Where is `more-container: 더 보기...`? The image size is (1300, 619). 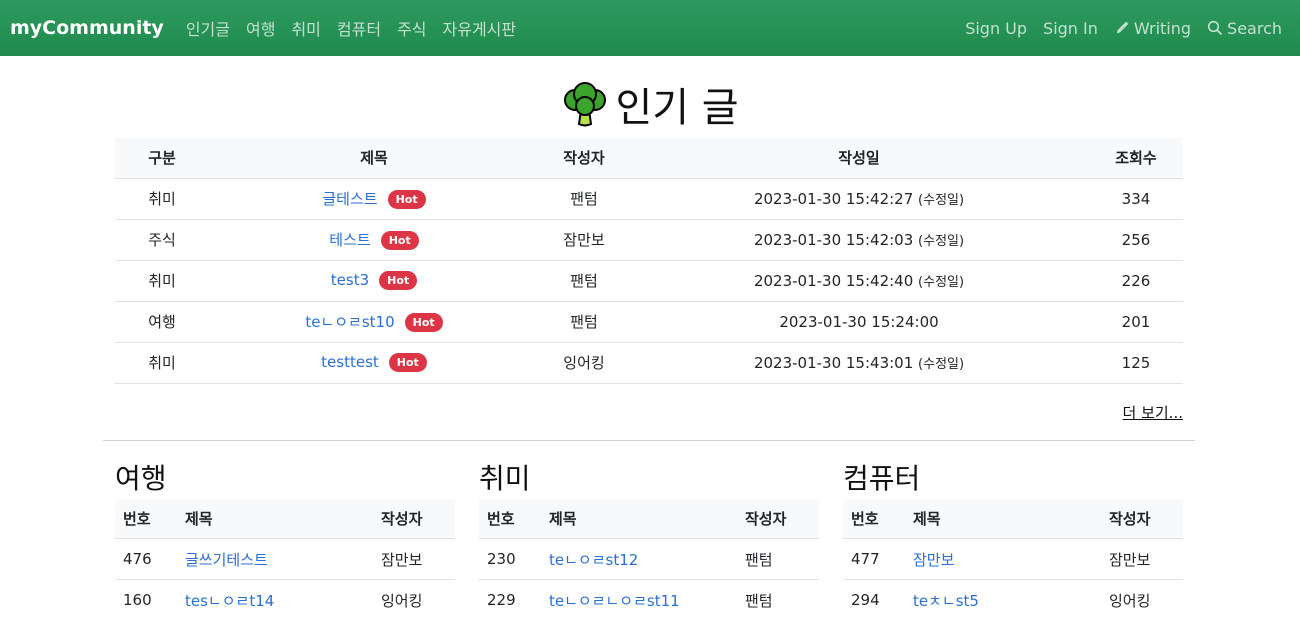
more-container: 더 보기... is located at coordinates (649, 413).